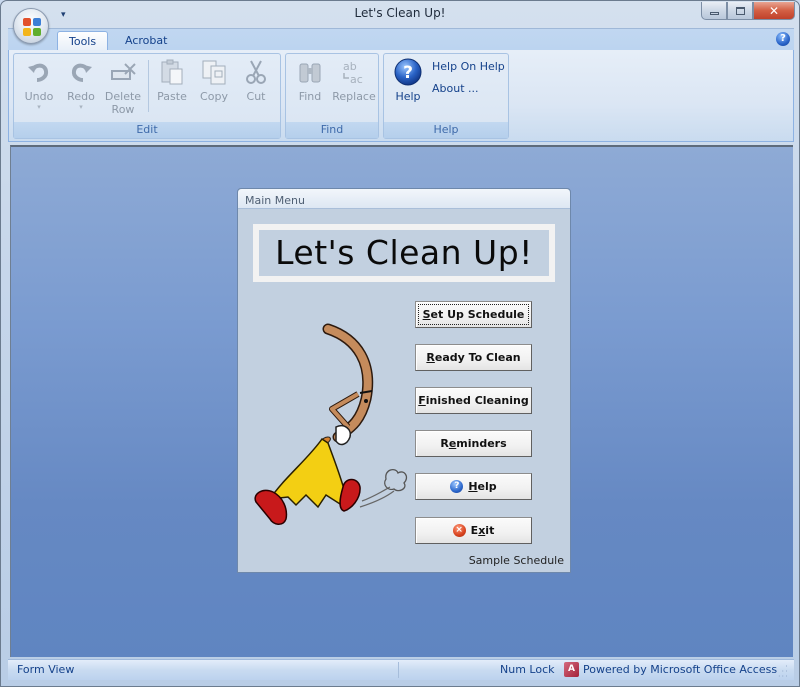  What do you see at coordinates (214, 72) in the screenshot?
I see `copy-icon` at bounding box center [214, 72].